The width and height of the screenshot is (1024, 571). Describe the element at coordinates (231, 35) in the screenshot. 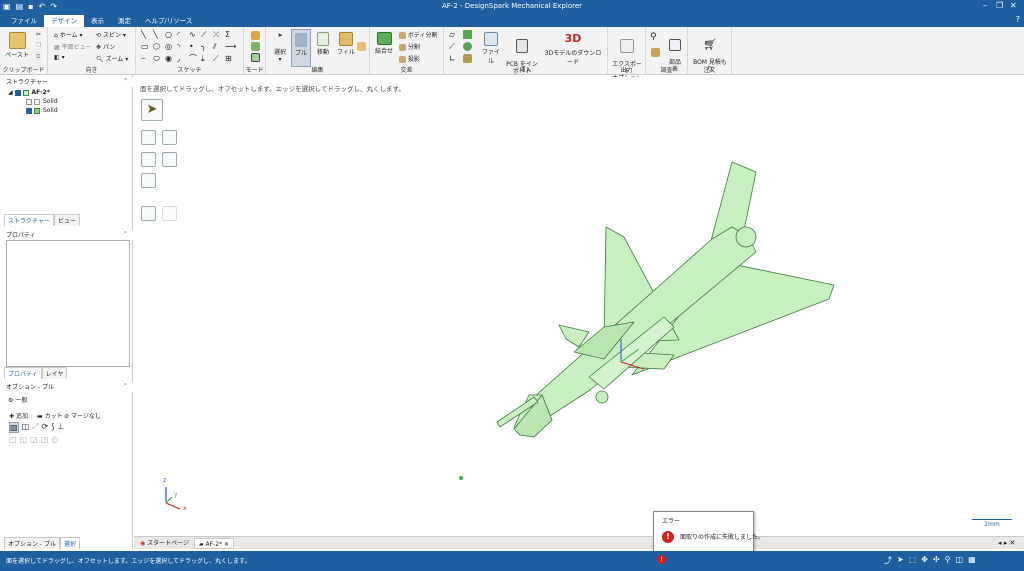

I see `sum-icon: Σ` at that location.